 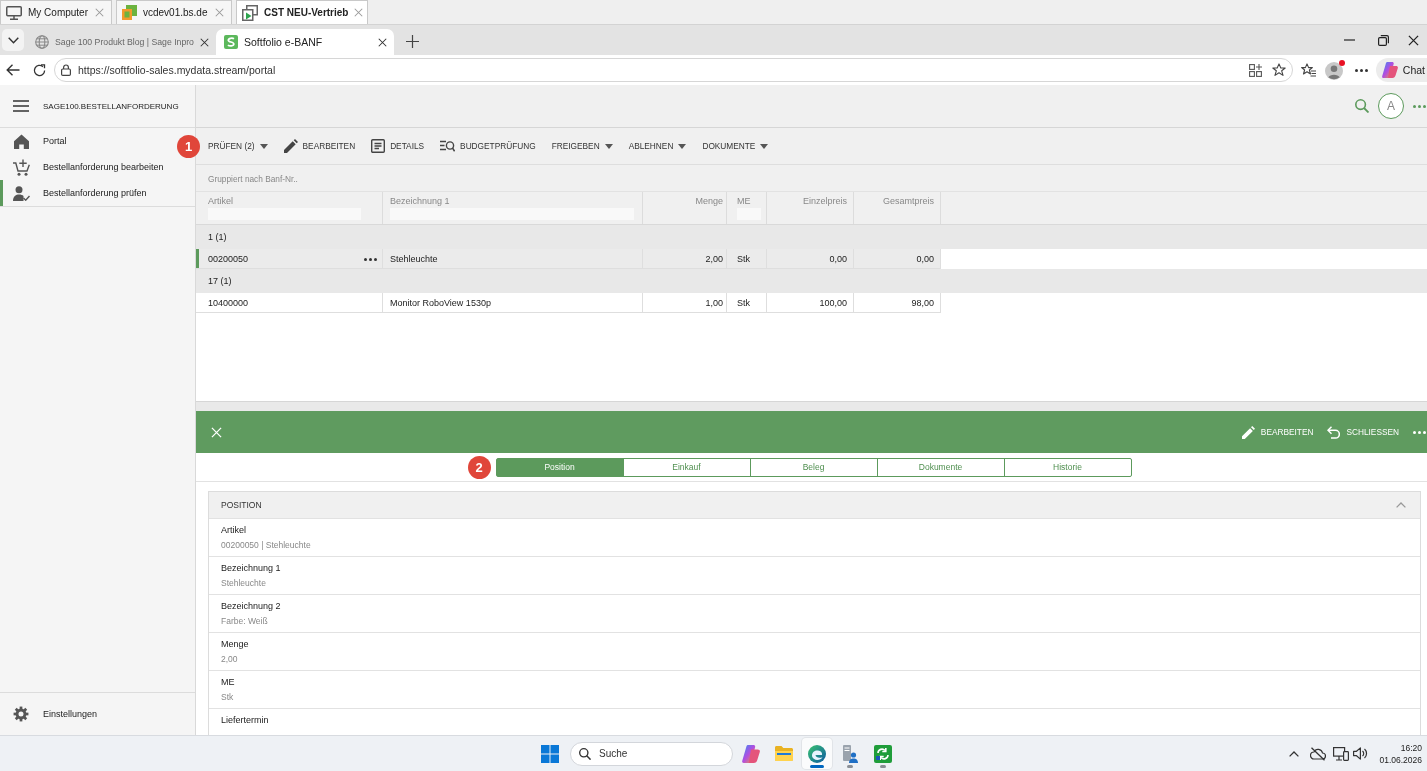 What do you see at coordinates (21, 106) in the screenshot?
I see `menu-icon` at bounding box center [21, 106].